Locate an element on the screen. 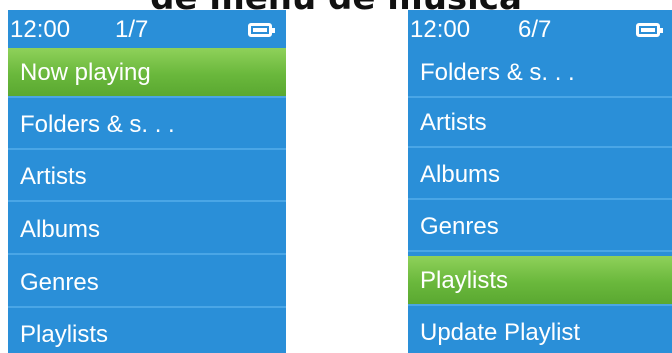 The width and height of the screenshot is (672, 353). page-indicator: 1/7 is located at coordinates (132, 29).